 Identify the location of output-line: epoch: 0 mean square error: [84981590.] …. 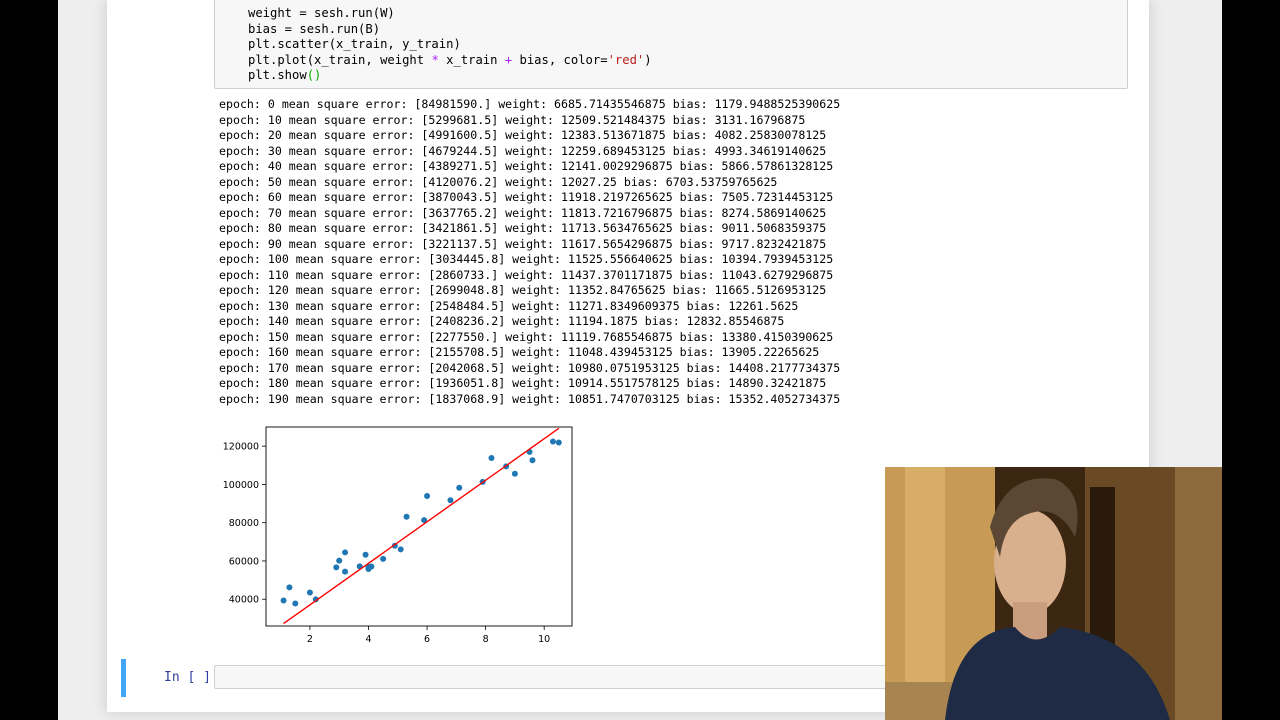
(530, 104).